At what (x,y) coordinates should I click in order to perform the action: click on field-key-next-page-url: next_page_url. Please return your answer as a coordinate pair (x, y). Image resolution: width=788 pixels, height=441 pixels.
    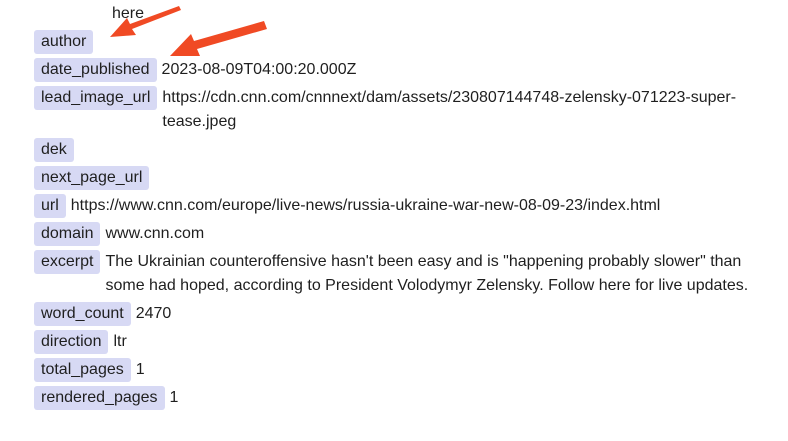
    Looking at the image, I should click on (92, 178).